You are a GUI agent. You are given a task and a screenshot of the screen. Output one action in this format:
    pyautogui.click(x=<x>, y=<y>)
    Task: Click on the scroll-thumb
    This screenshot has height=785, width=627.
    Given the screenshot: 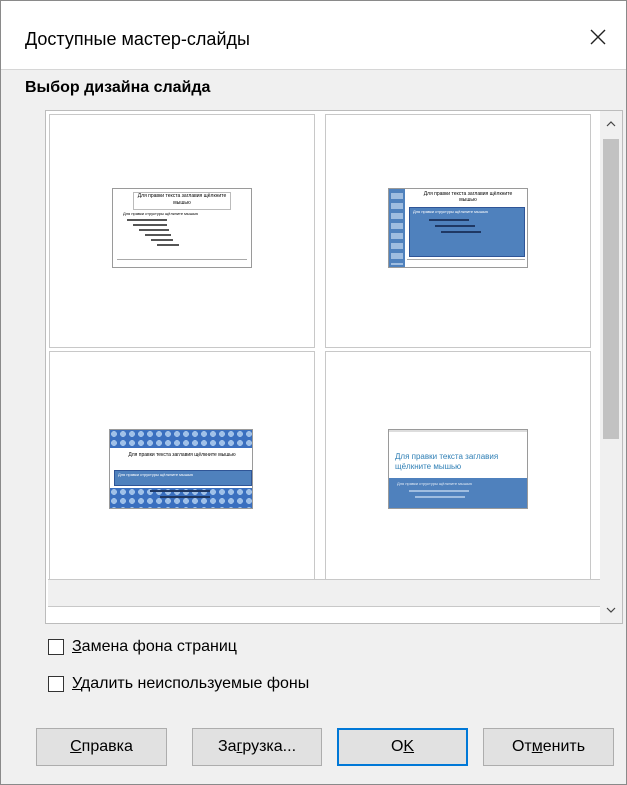 What is the action you would take?
    pyautogui.click(x=611, y=289)
    